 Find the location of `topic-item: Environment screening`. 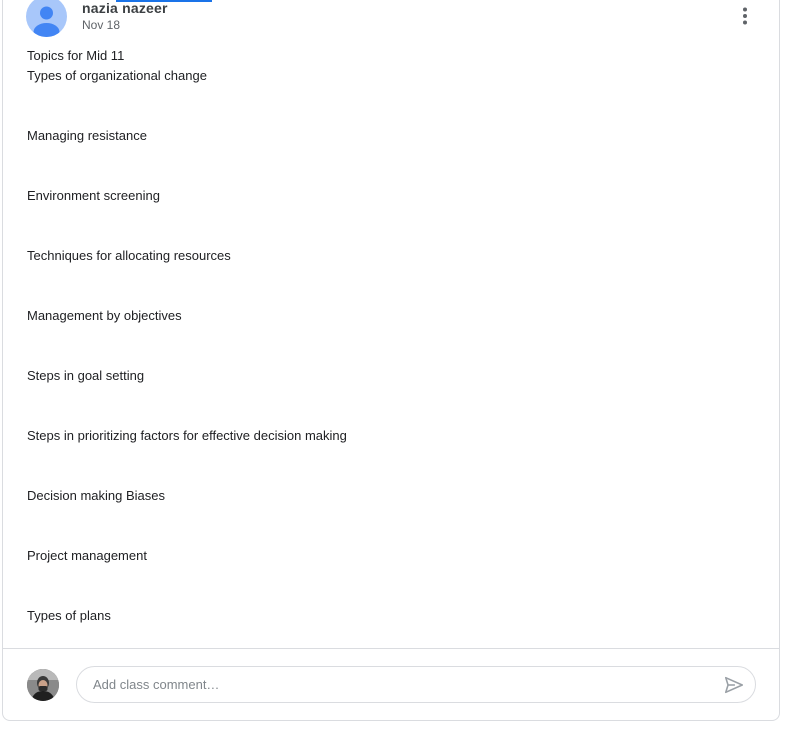

topic-item: Environment screening is located at coordinates (93, 195).